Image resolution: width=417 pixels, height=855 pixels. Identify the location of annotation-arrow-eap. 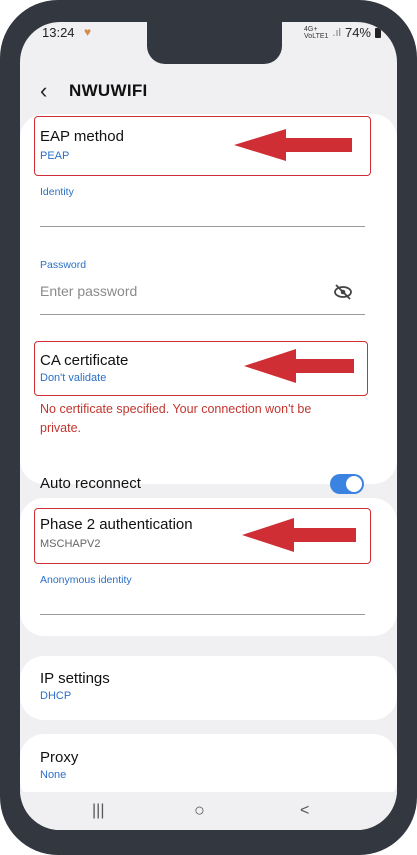
(293, 145).